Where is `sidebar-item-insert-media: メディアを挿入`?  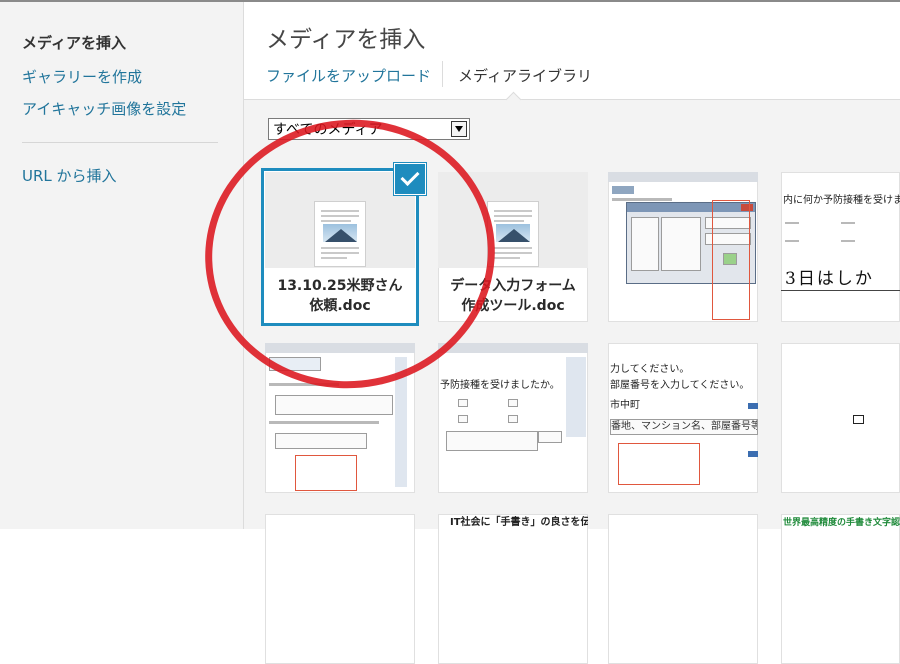
sidebar-item-insert-media: メディアを挿入 is located at coordinates (74, 42).